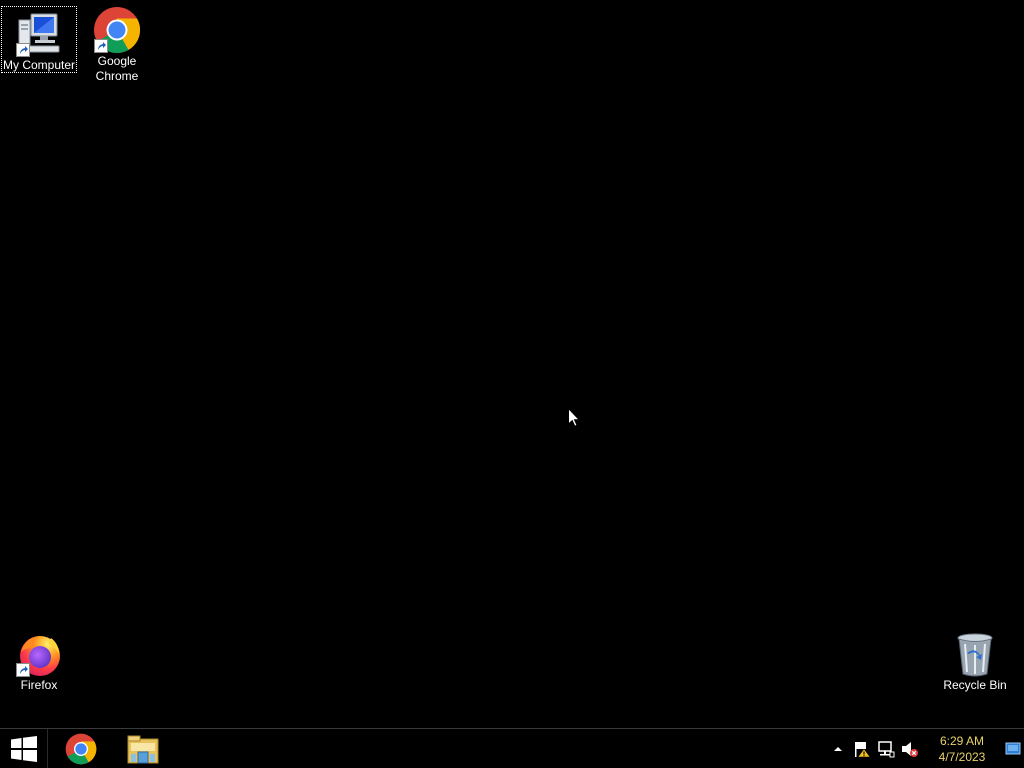  What do you see at coordinates (574, 417) in the screenshot?
I see `mouse-cursor-icon` at bounding box center [574, 417].